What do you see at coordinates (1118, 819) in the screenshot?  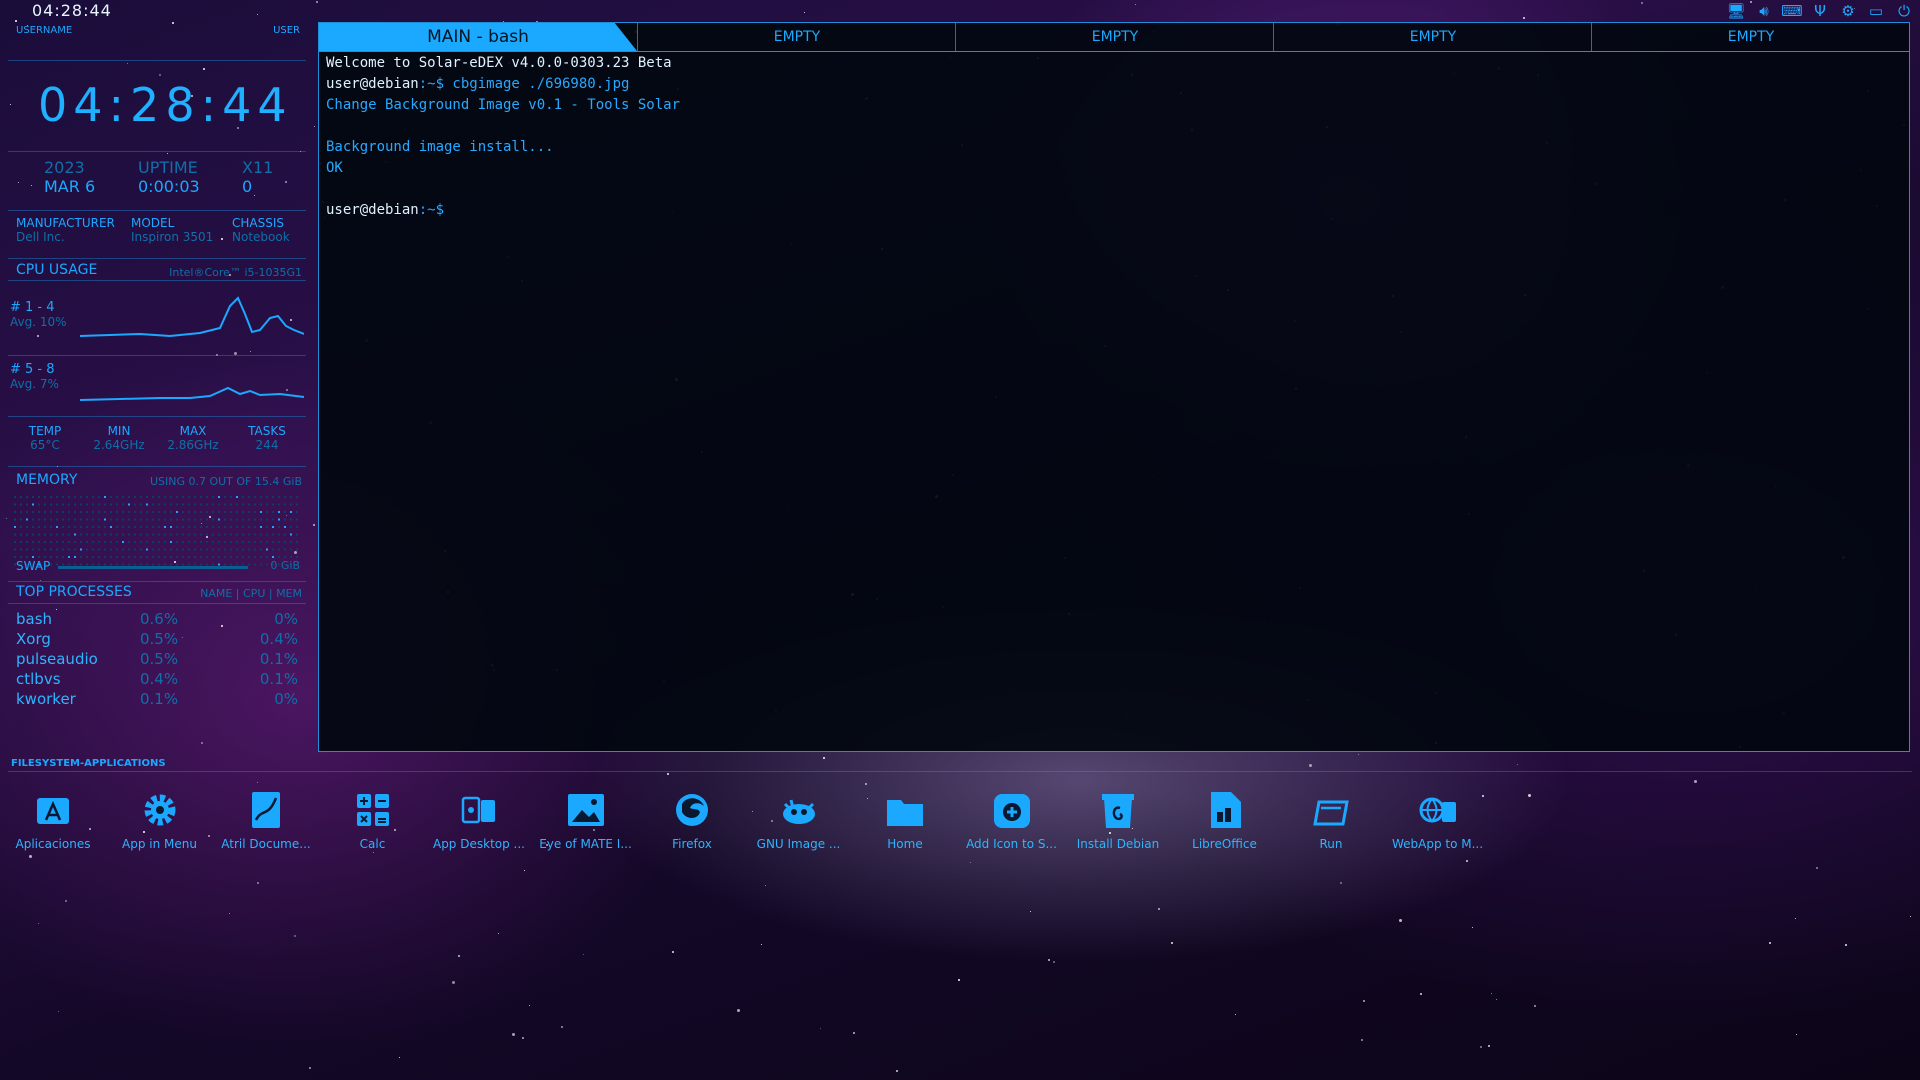 I see `dock-app-install-debian: Install Debian` at bounding box center [1118, 819].